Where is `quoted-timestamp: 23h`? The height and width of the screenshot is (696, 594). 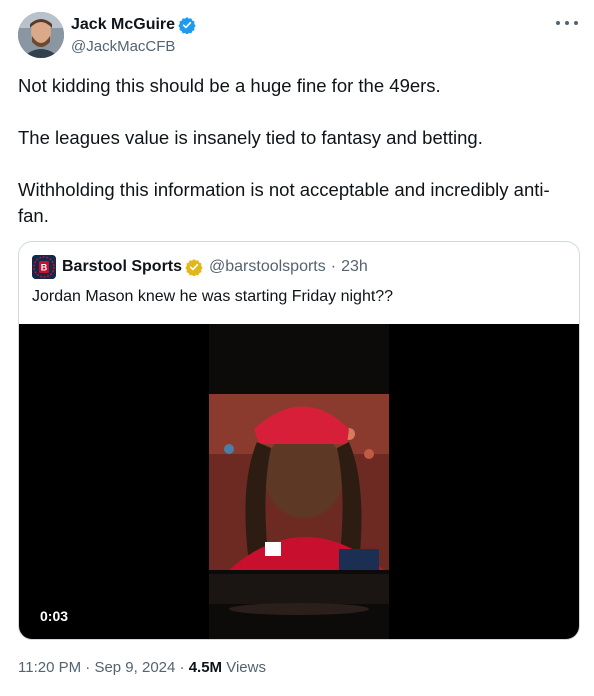
quoted-timestamp: 23h is located at coordinates (354, 267).